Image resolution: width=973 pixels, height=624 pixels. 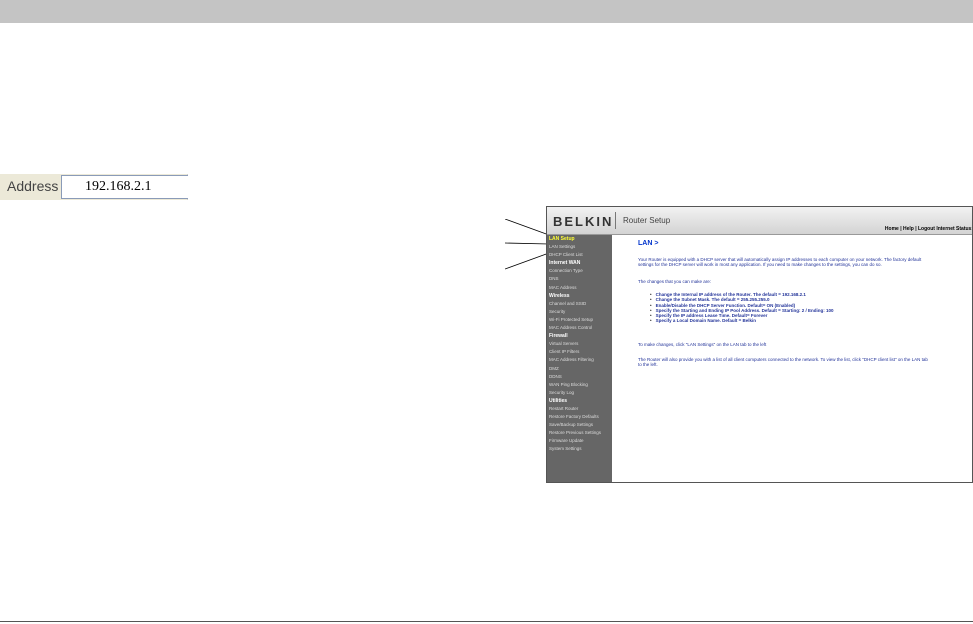 What do you see at coordinates (579, 417) in the screenshot?
I see `sidebar-item: Restore Factory Defaults` at bounding box center [579, 417].